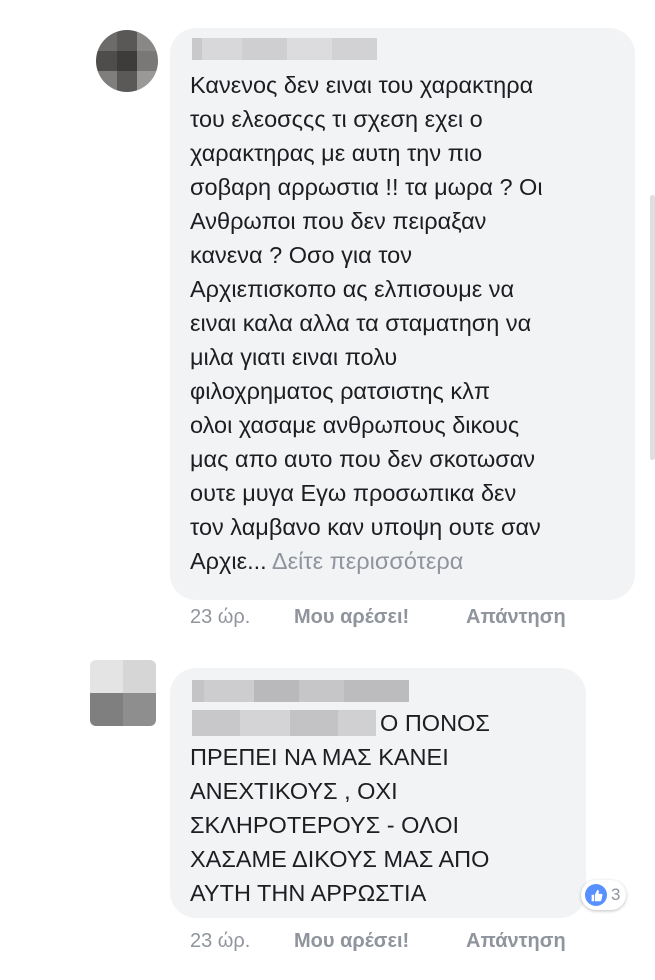 The width and height of the screenshot is (655, 980). Describe the element at coordinates (652, 327) in the screenshot. I see `scroll-edge` at that location.